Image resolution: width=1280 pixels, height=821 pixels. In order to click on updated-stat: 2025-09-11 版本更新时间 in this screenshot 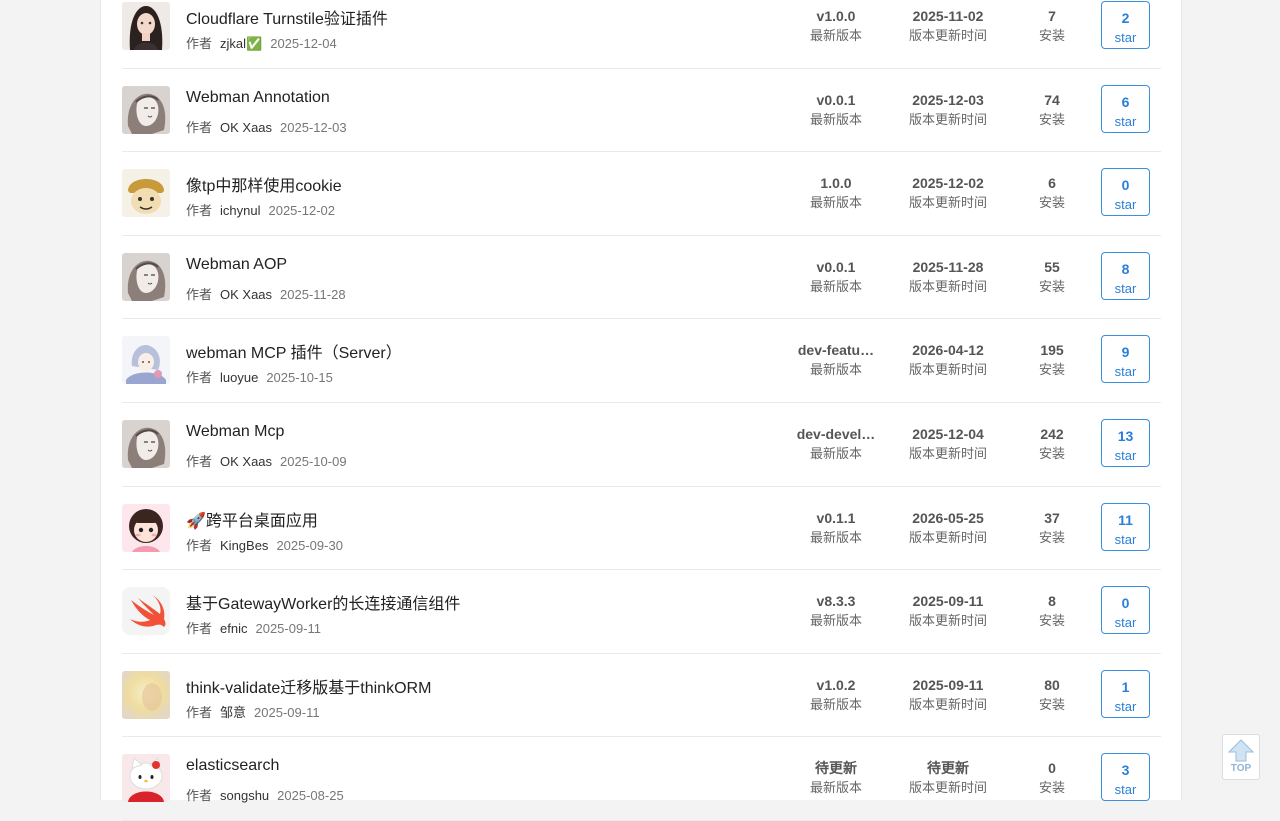, I will do `click(948, 610)`.